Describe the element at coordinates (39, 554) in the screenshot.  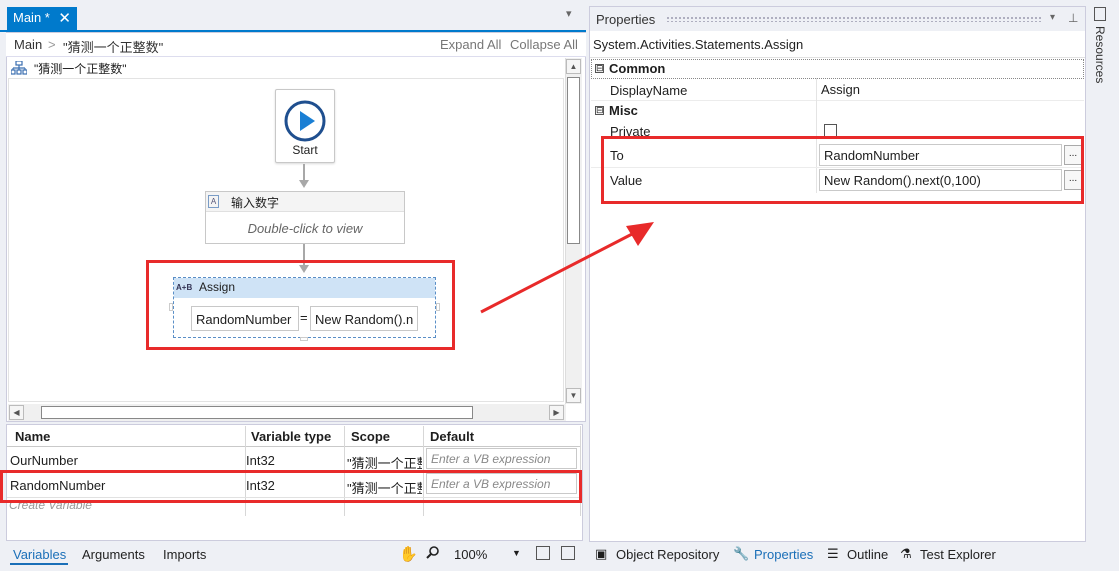
I see `tab-variables: Variables` at that location.